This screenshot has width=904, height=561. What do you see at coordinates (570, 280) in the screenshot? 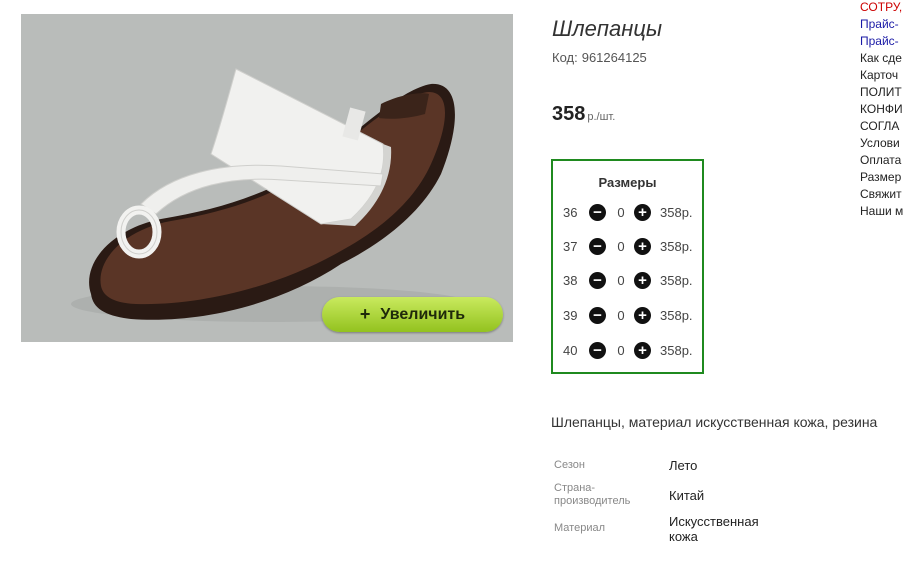
I see `size-number: 38` at bounding box center [570, 280].